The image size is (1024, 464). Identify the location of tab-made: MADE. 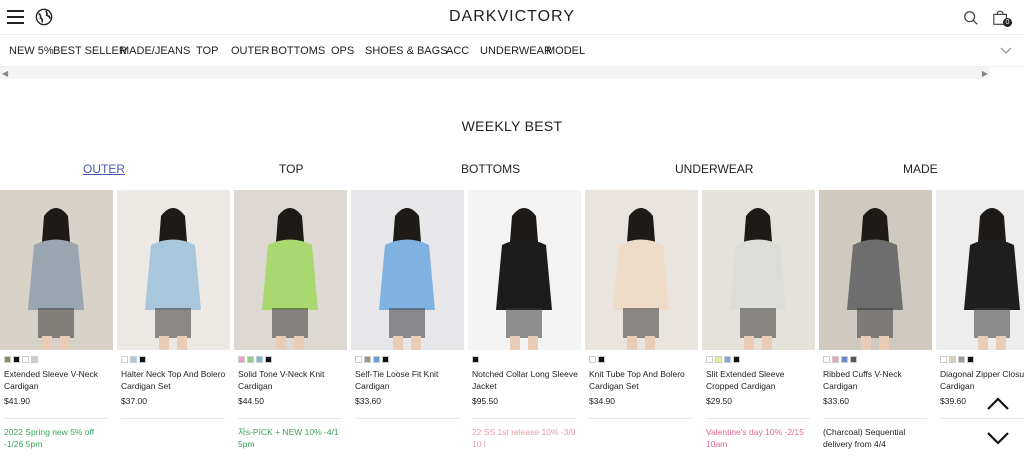
(920, 169).